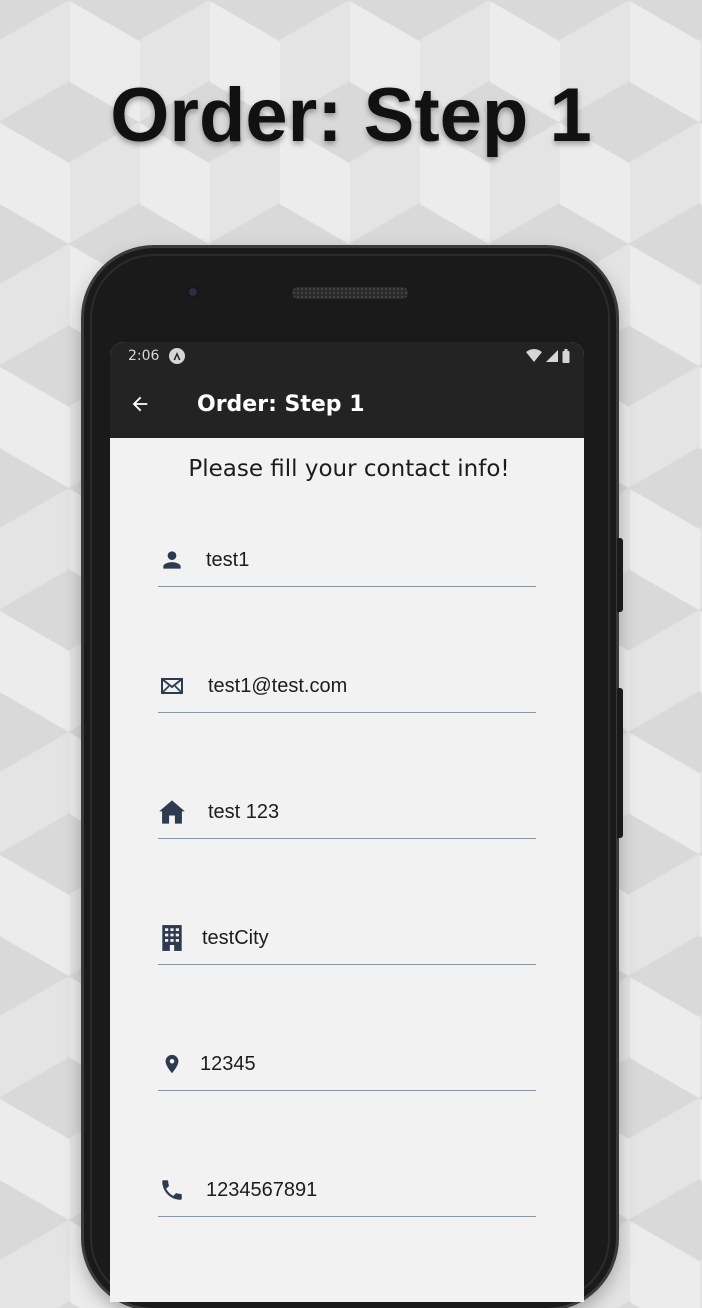  Describe the element at coordinates (144, 356) in the screenshot. I see `status-time: 2:06` at that location.